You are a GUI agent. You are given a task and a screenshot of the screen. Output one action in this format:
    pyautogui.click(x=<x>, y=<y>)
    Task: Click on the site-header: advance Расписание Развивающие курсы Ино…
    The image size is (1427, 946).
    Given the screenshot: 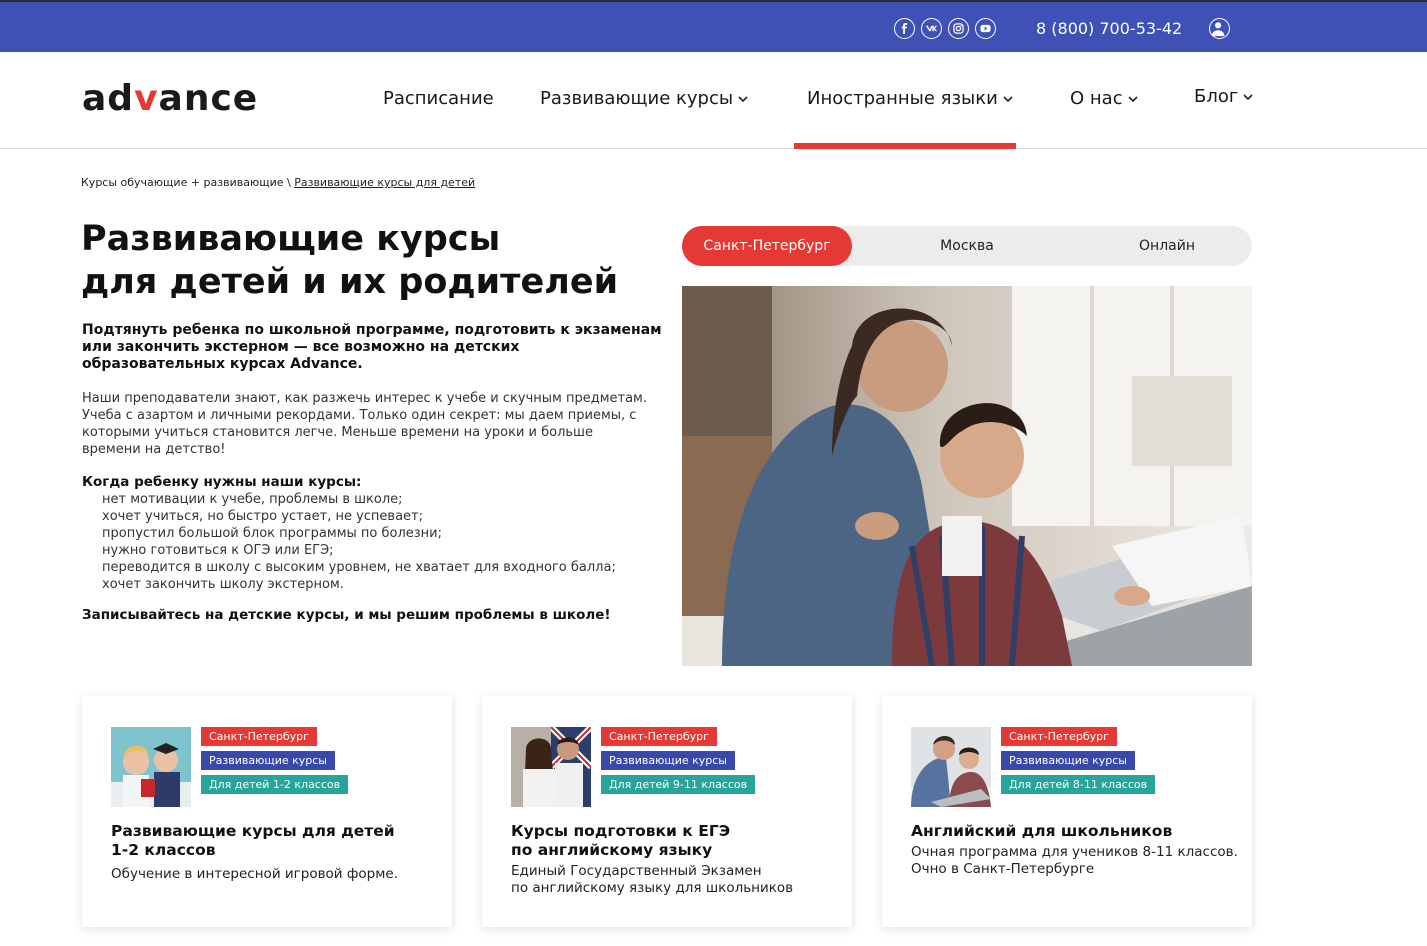 What is the action you would take?
    pyautogui.click(x=713, y=100)
    